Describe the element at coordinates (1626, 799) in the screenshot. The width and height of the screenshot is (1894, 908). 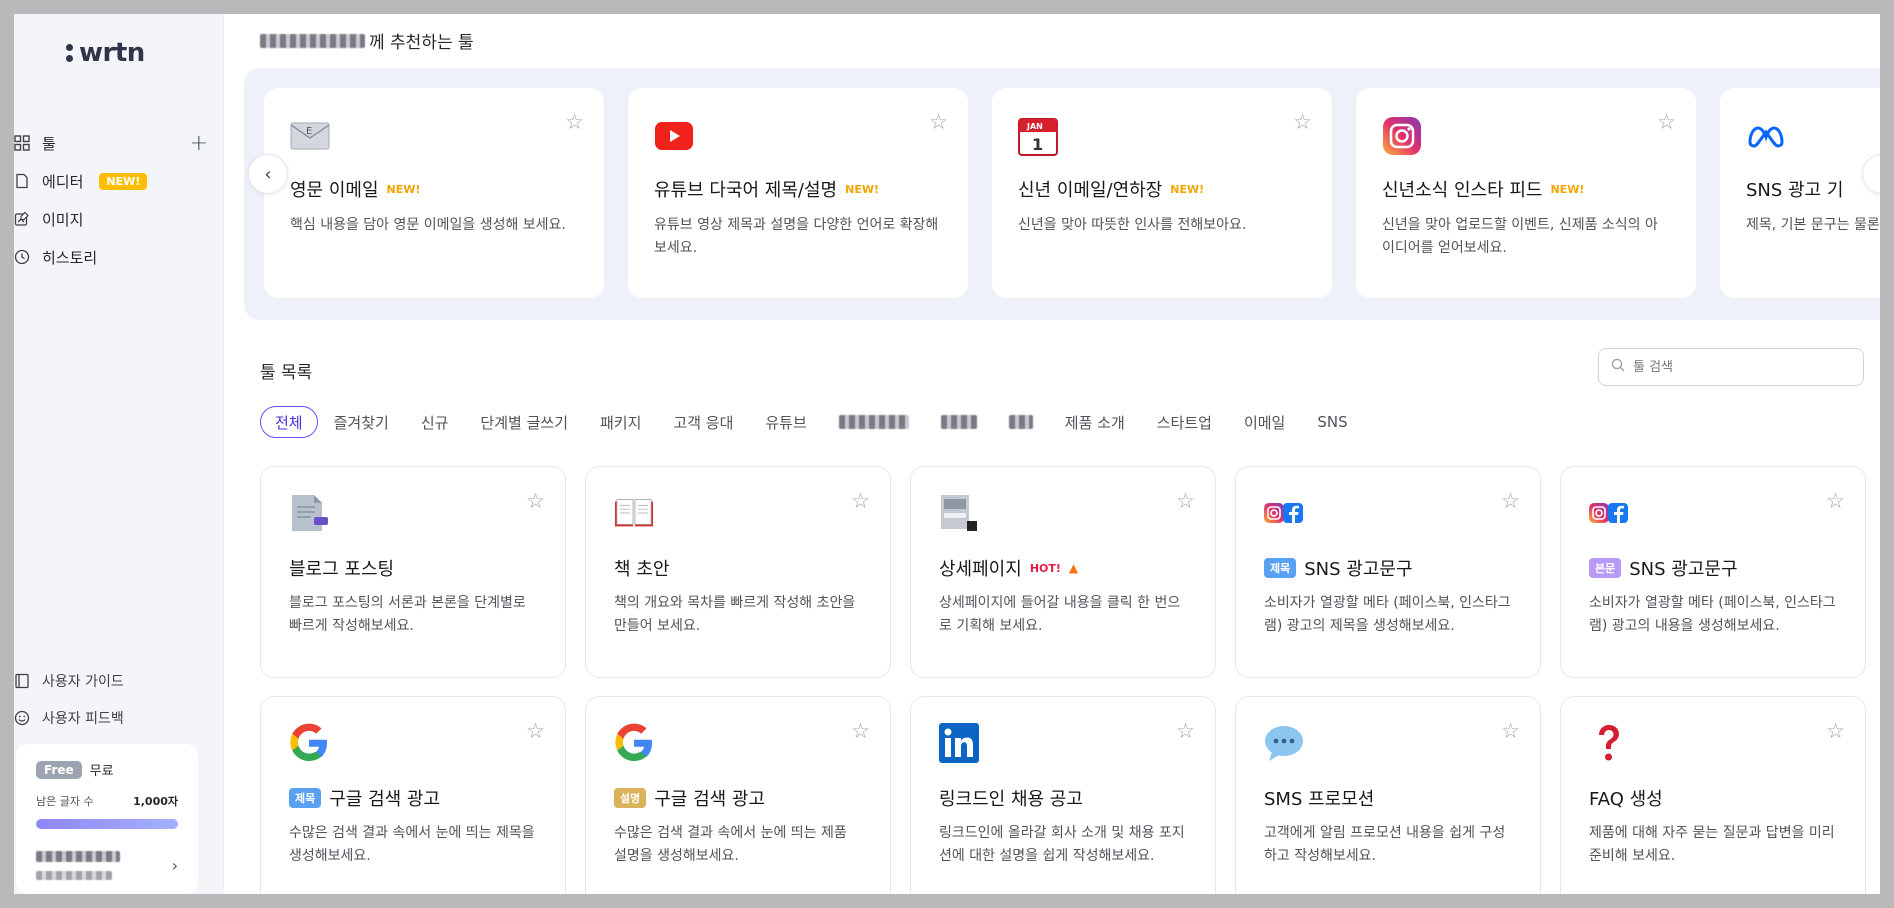
I see `card-title-text: FAQ 생성` at that location.